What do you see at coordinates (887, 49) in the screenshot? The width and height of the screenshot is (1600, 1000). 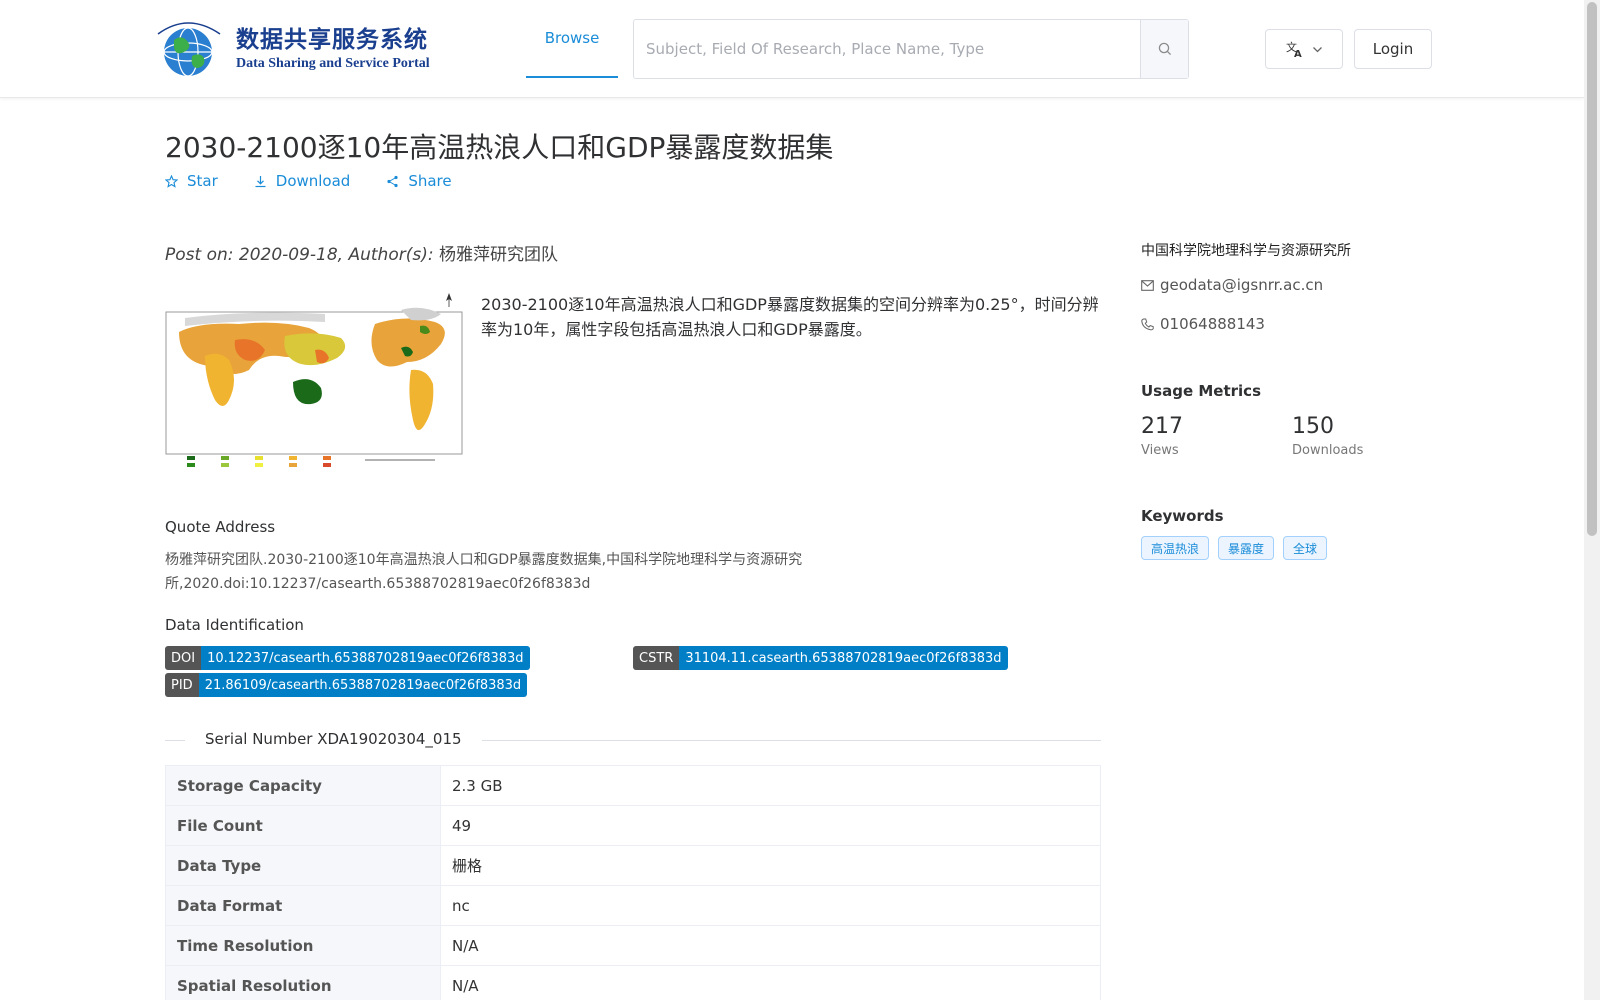 I see `search-input` at bounding box center [887, 49].